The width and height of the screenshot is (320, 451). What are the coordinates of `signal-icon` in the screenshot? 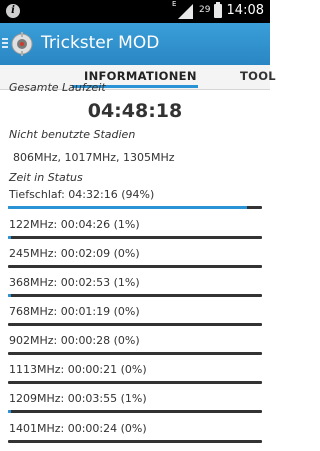 It's located at (185, 11).